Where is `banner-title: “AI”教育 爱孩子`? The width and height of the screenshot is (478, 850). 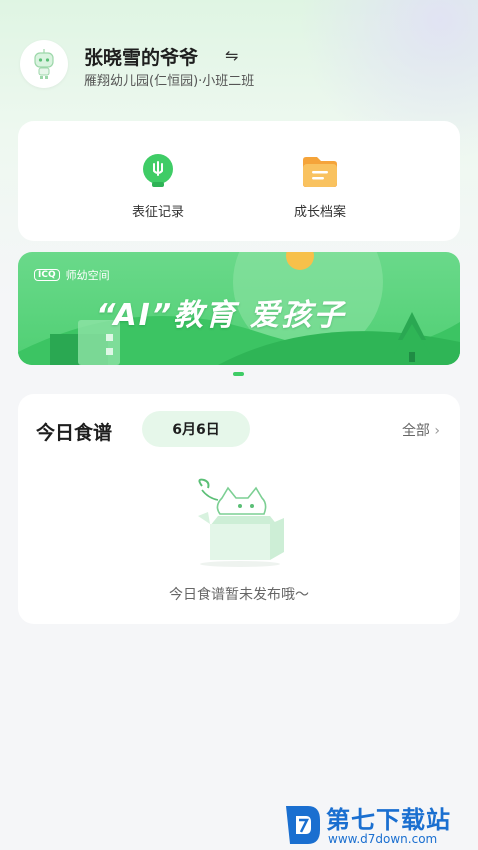
banner-title: “AI”教育 爱孩子 is located at coordinates (221, 315).